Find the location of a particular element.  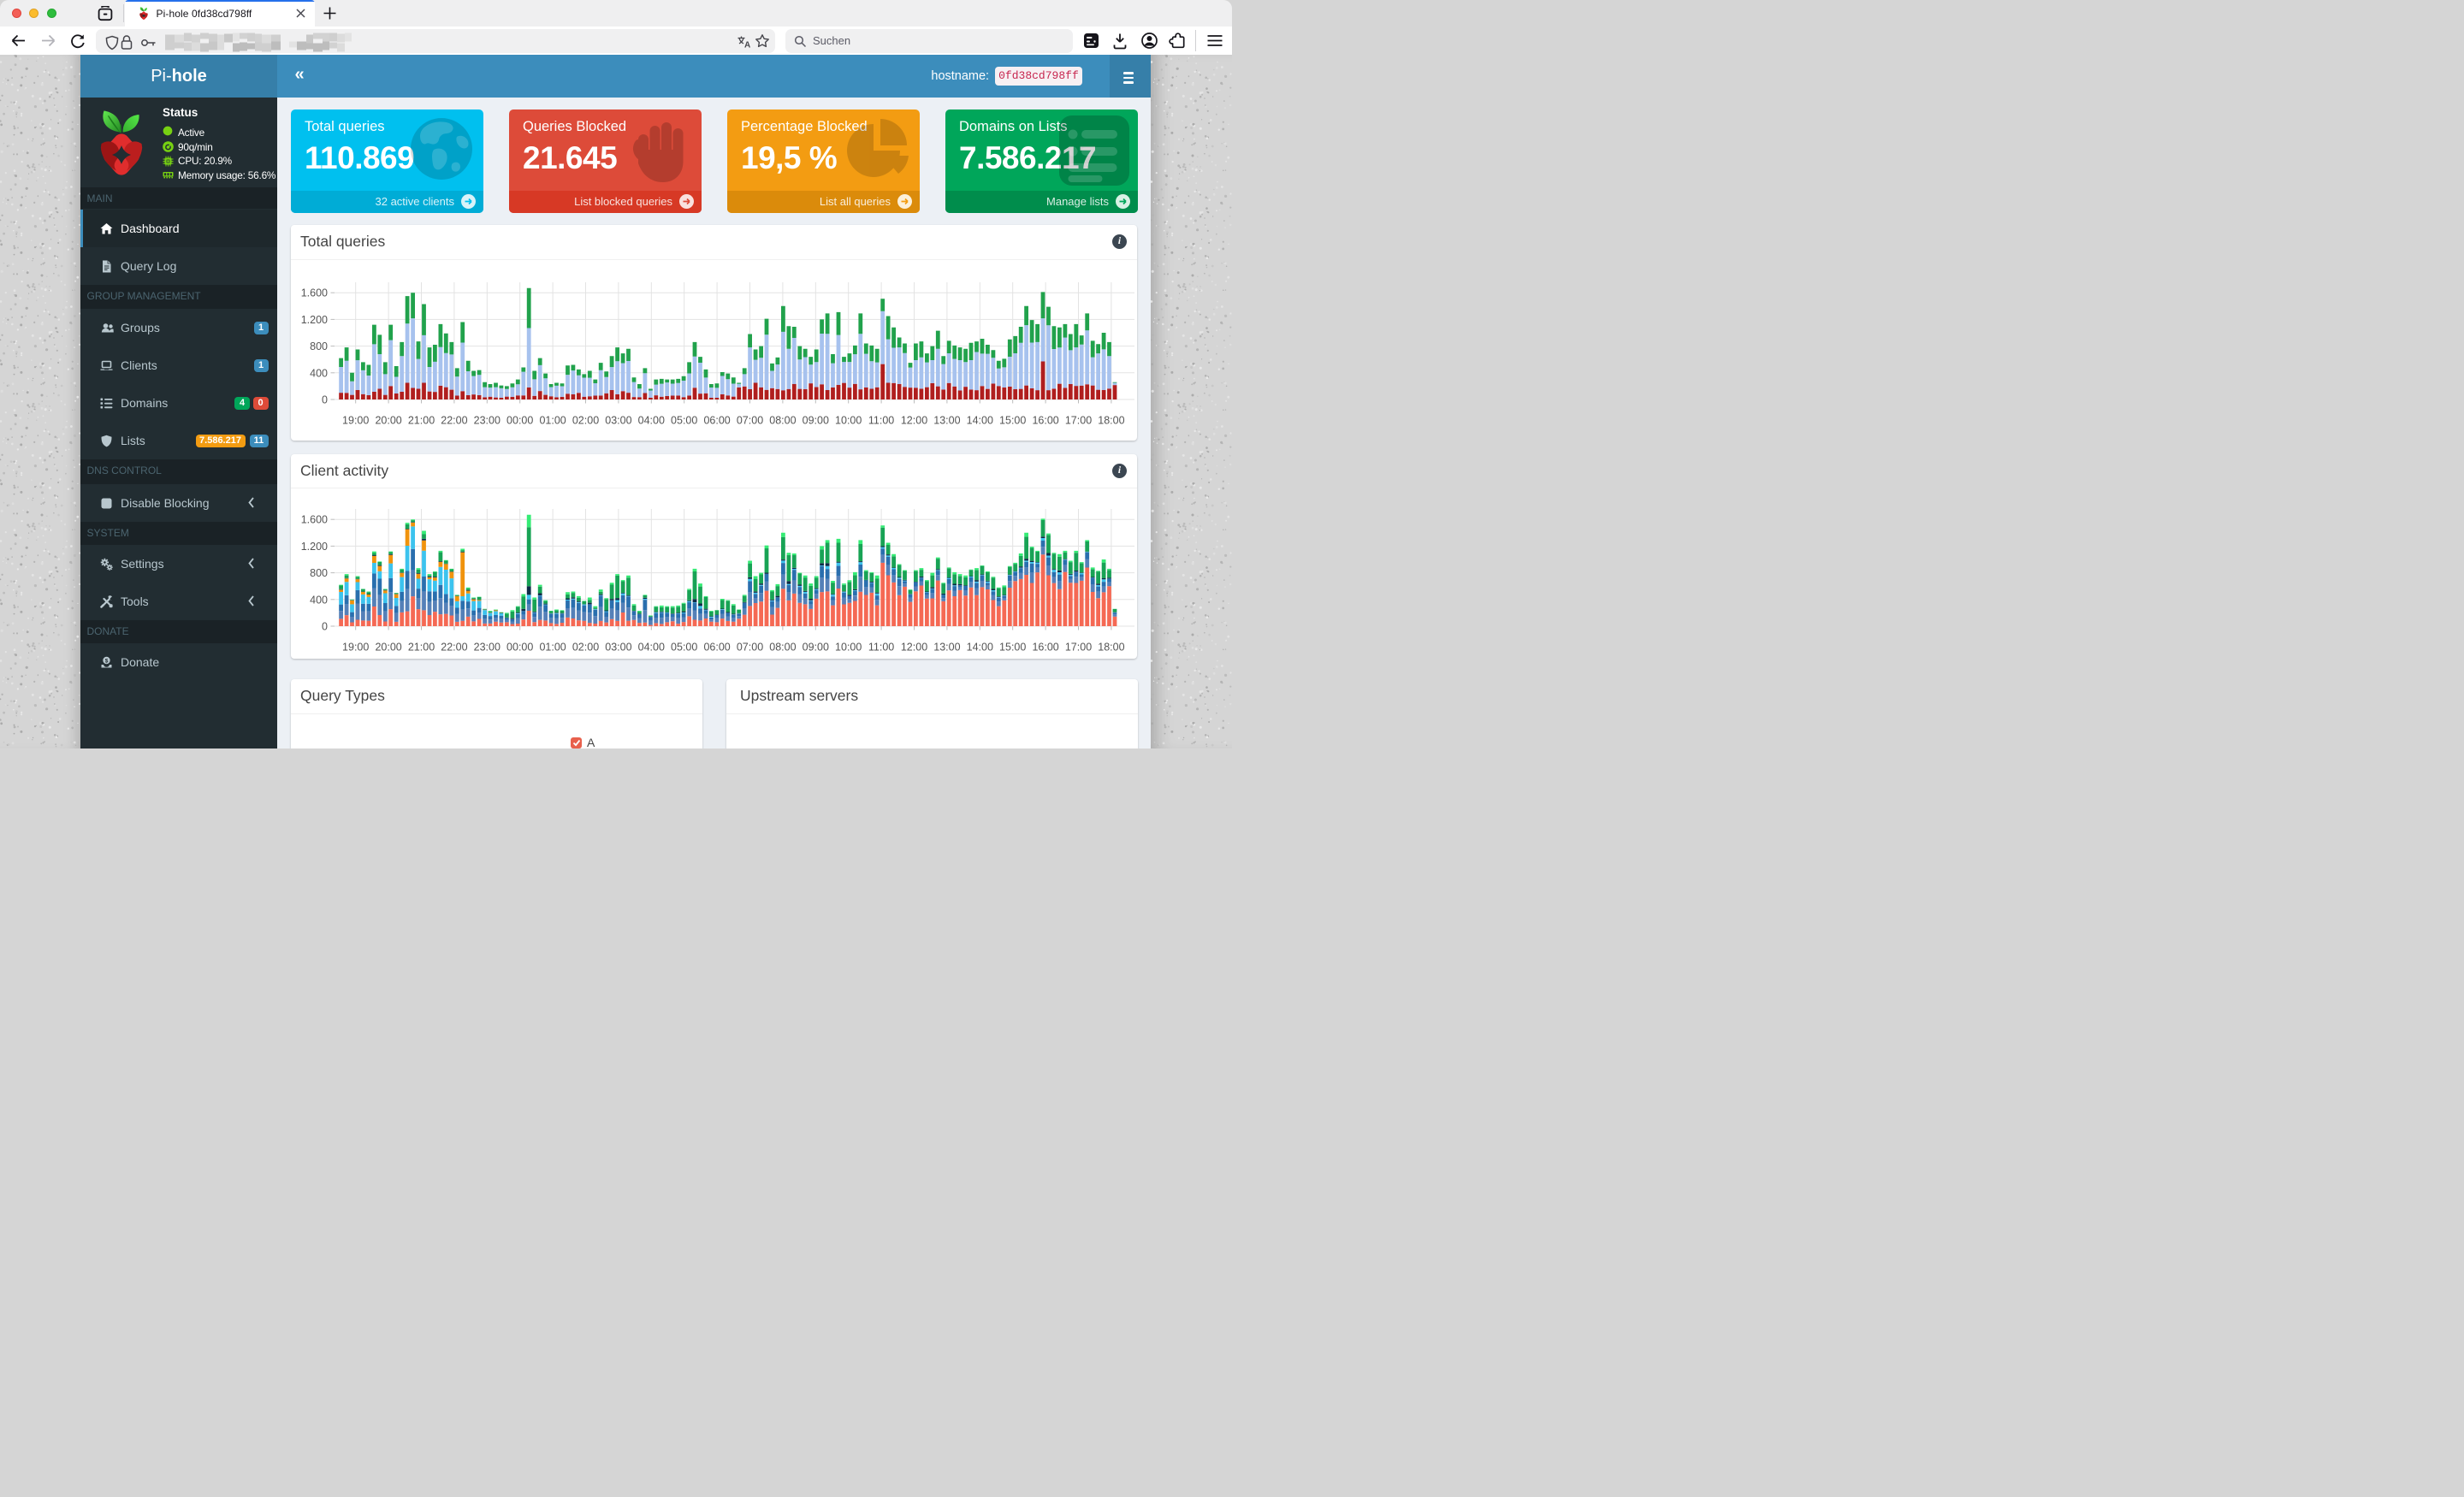

svg-text: 10:00 is located at coordinates (848, 648).